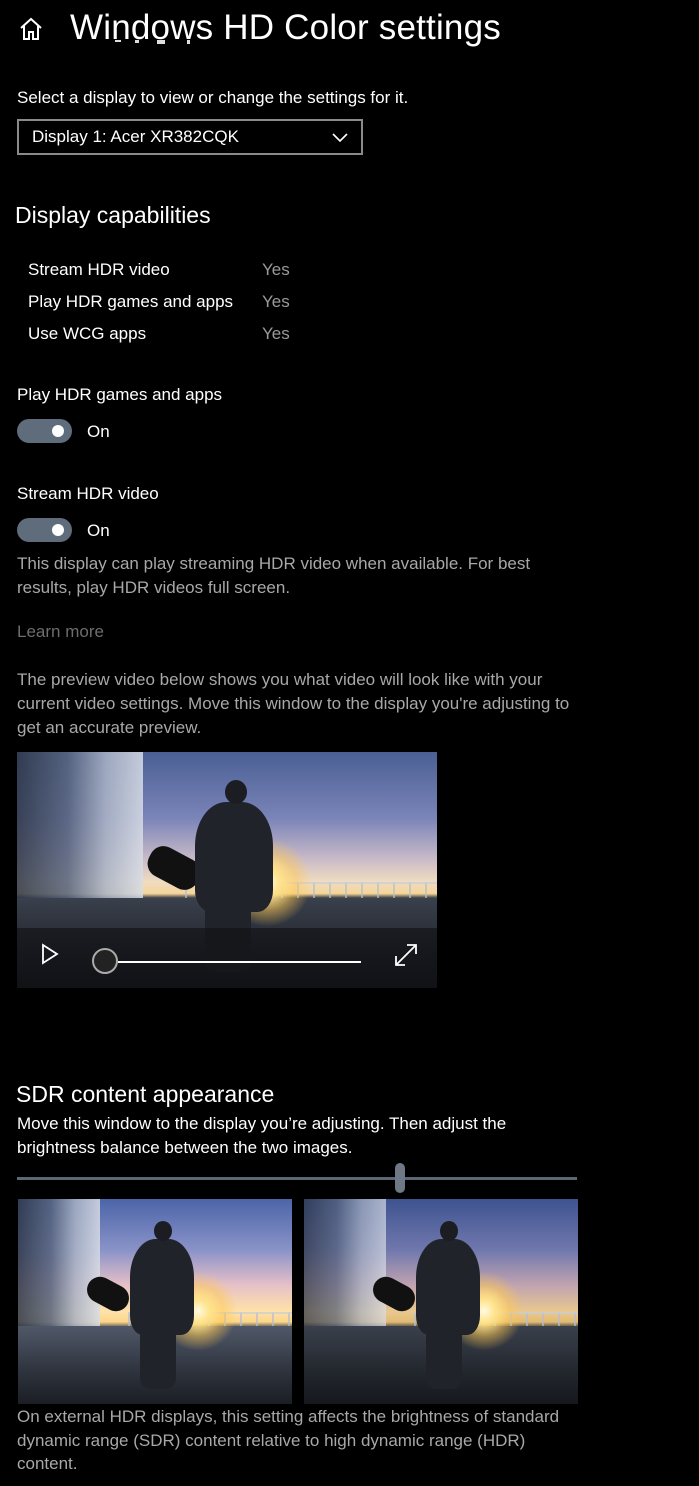 Image resolution: width=699 pixels, height=1486 pixels. I want to click on seek-track, so click(239, 962).